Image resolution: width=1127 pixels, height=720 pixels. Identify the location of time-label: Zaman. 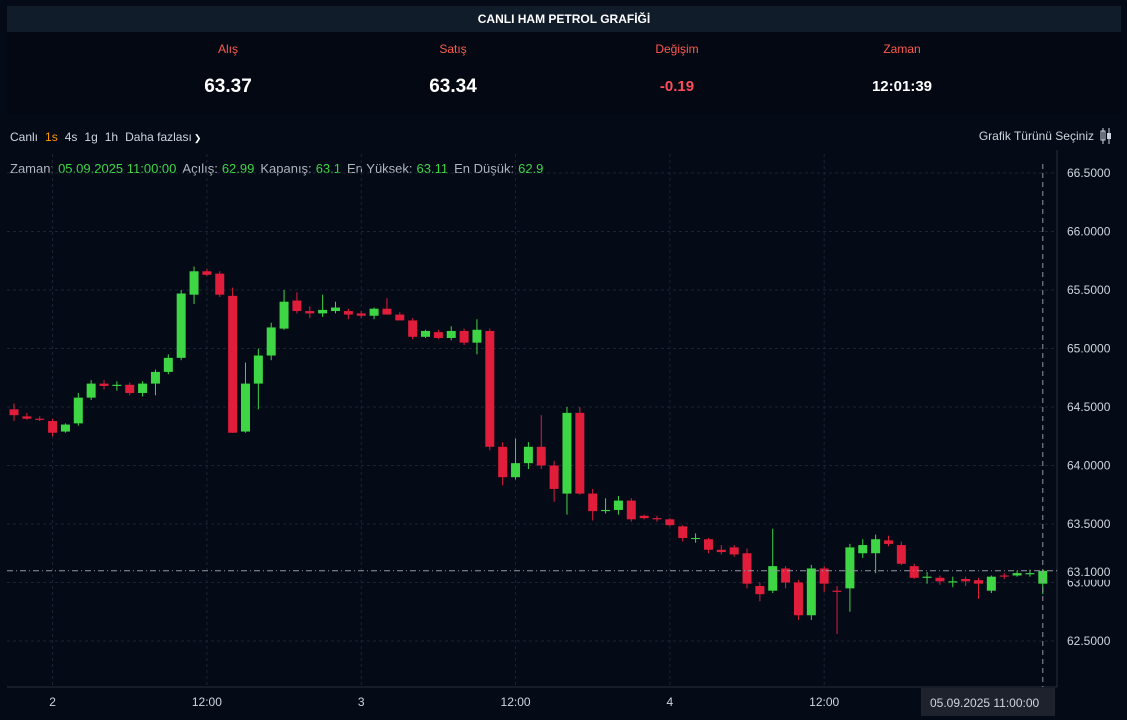
(902, 49).